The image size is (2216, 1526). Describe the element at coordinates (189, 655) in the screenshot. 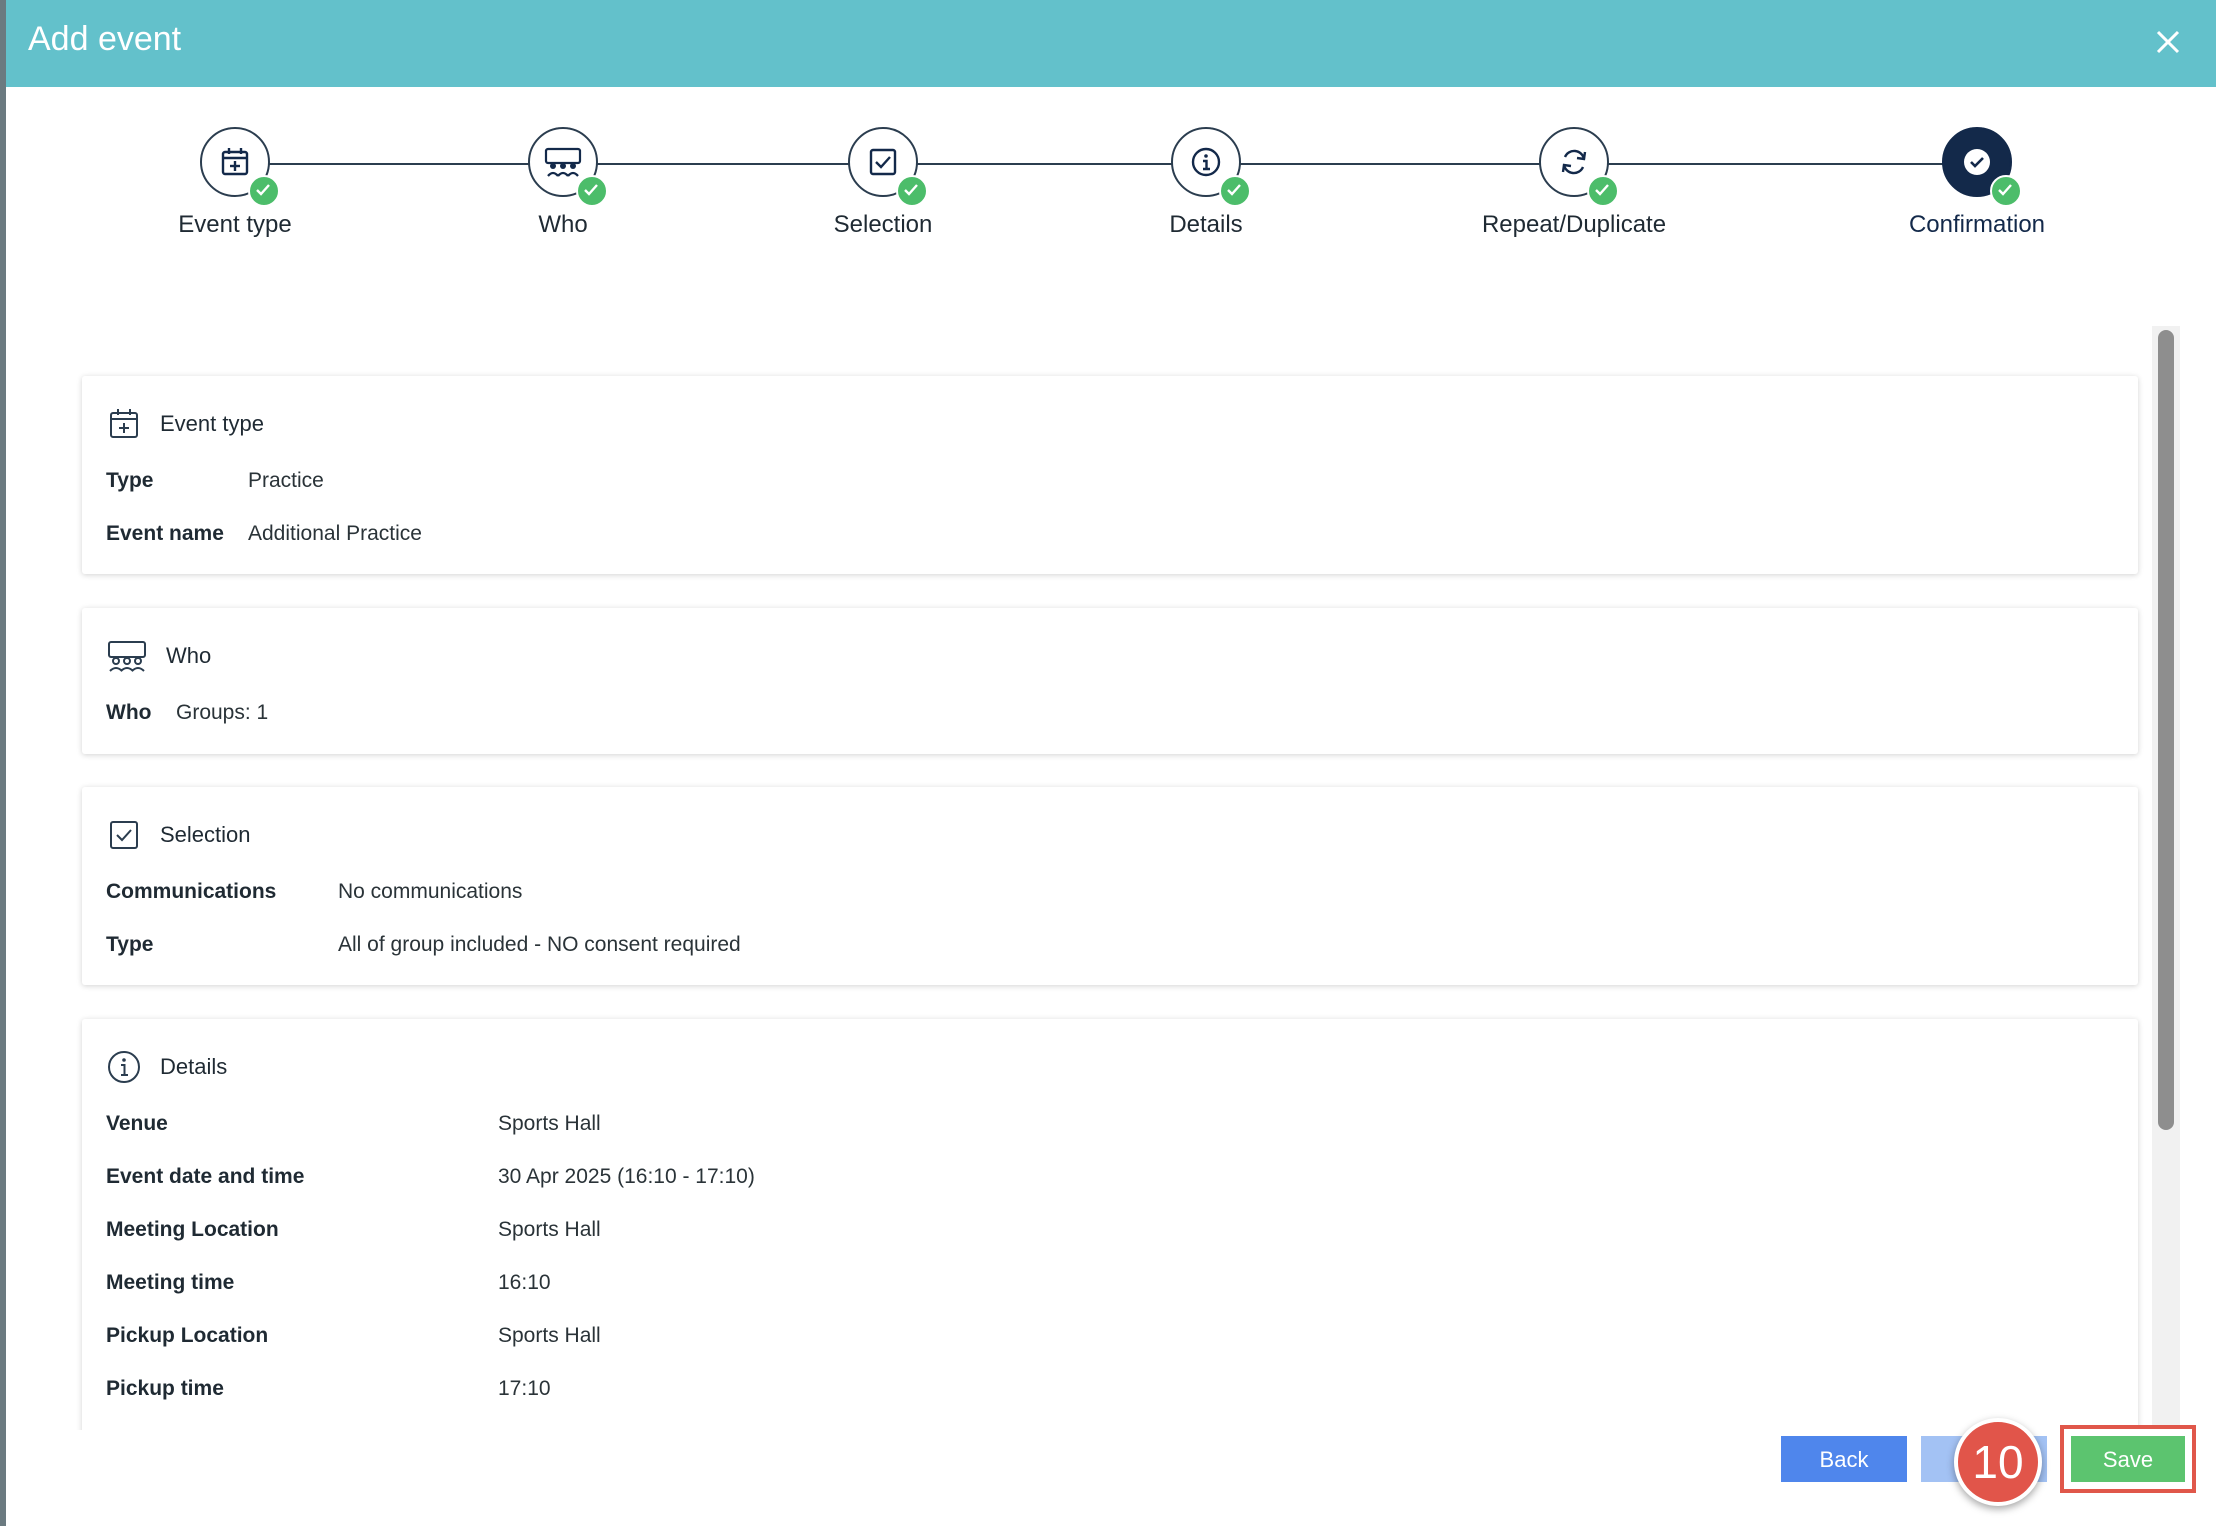

I see `card-title: Who` at that location.